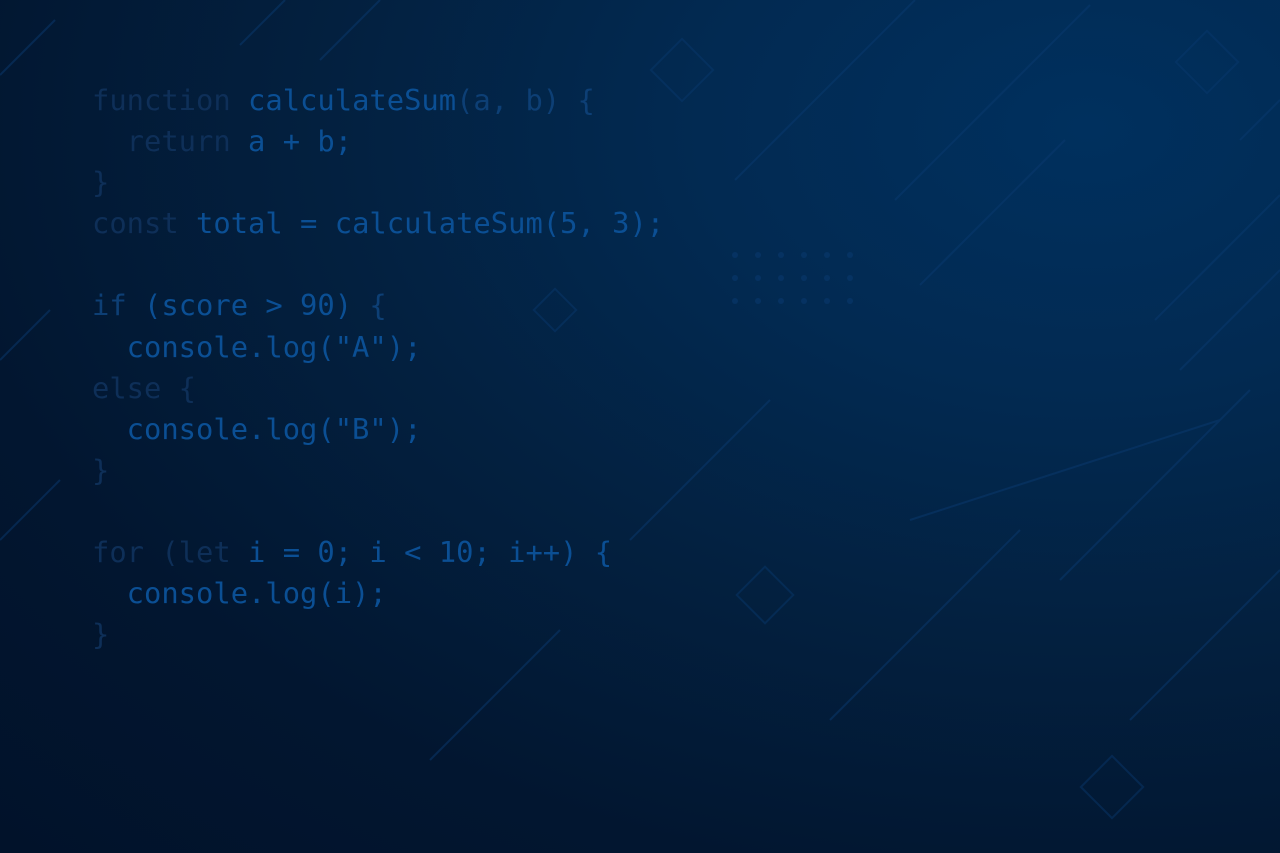 The width and height of the screenshot is (1280, 853). I want to click on code-line: const total = calculateSum(5, 3);, so click(378, 223).